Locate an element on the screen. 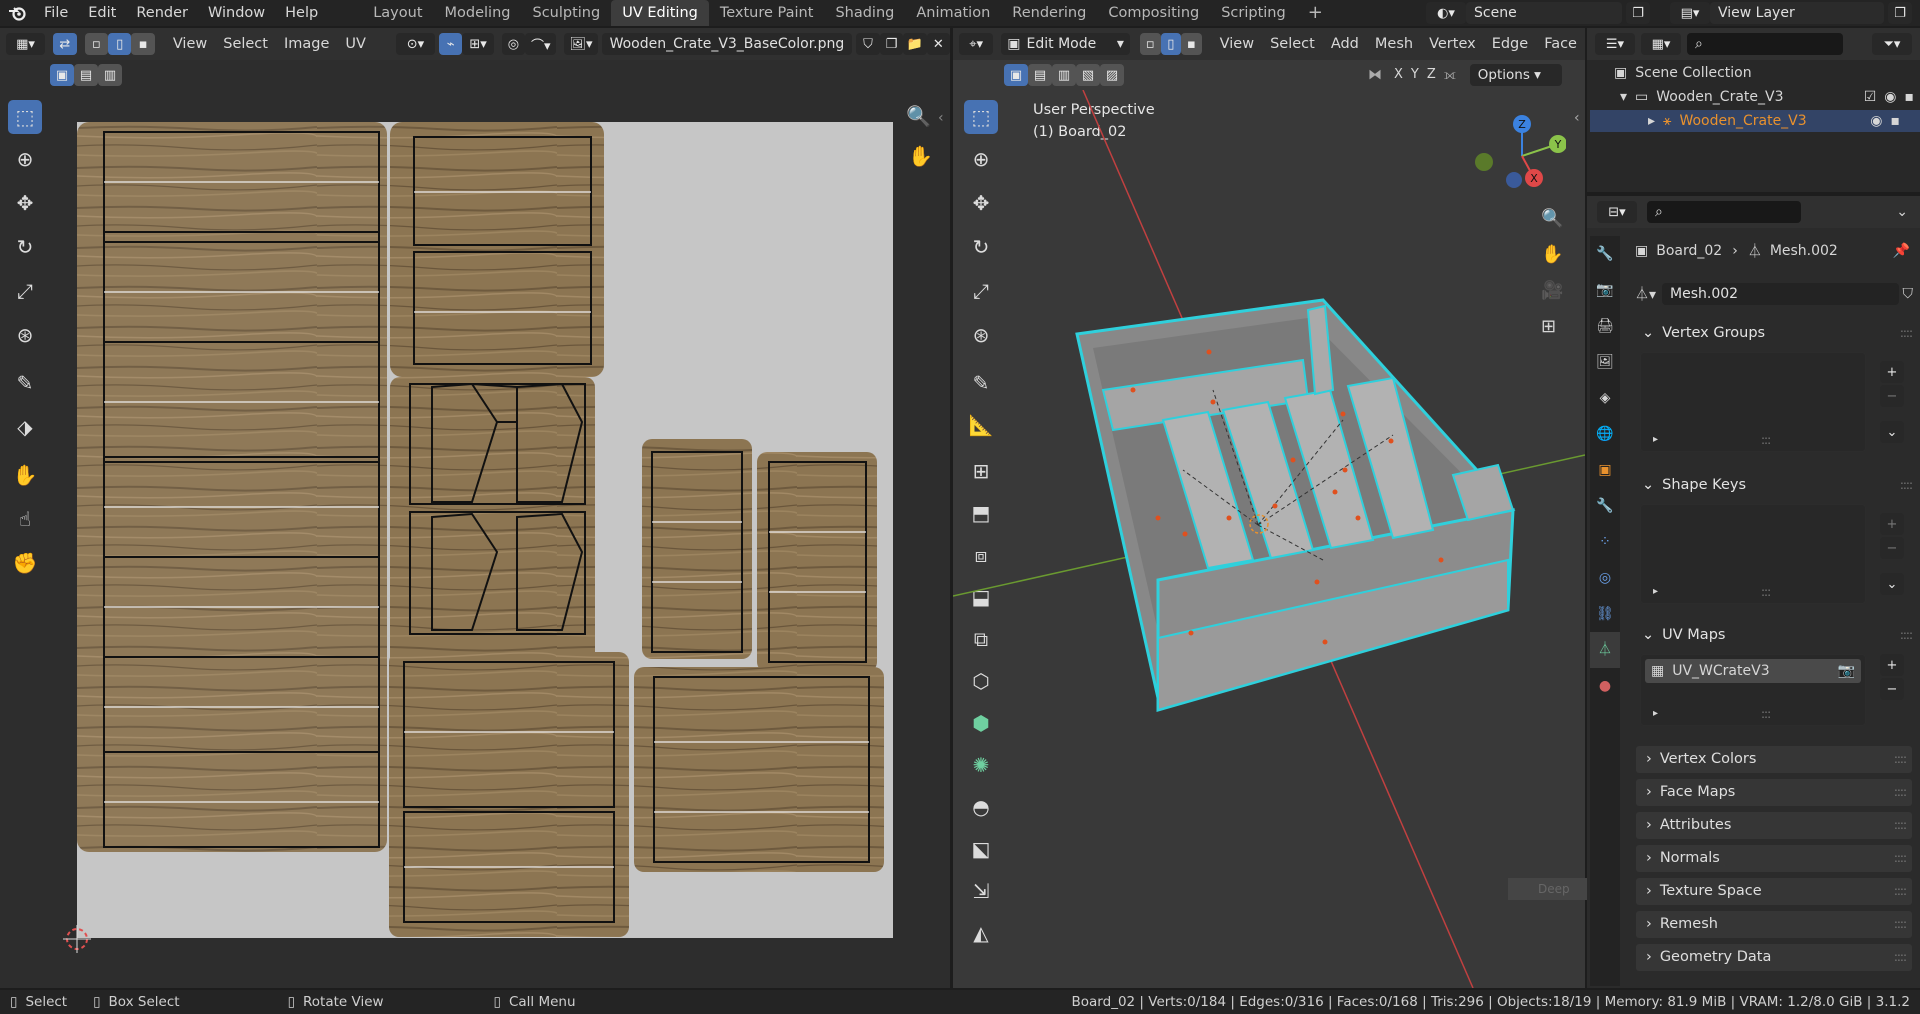 The image size is (1920, 1014). viewport-zoom-icon: 🔍 is located at coordinates (1556, 226).